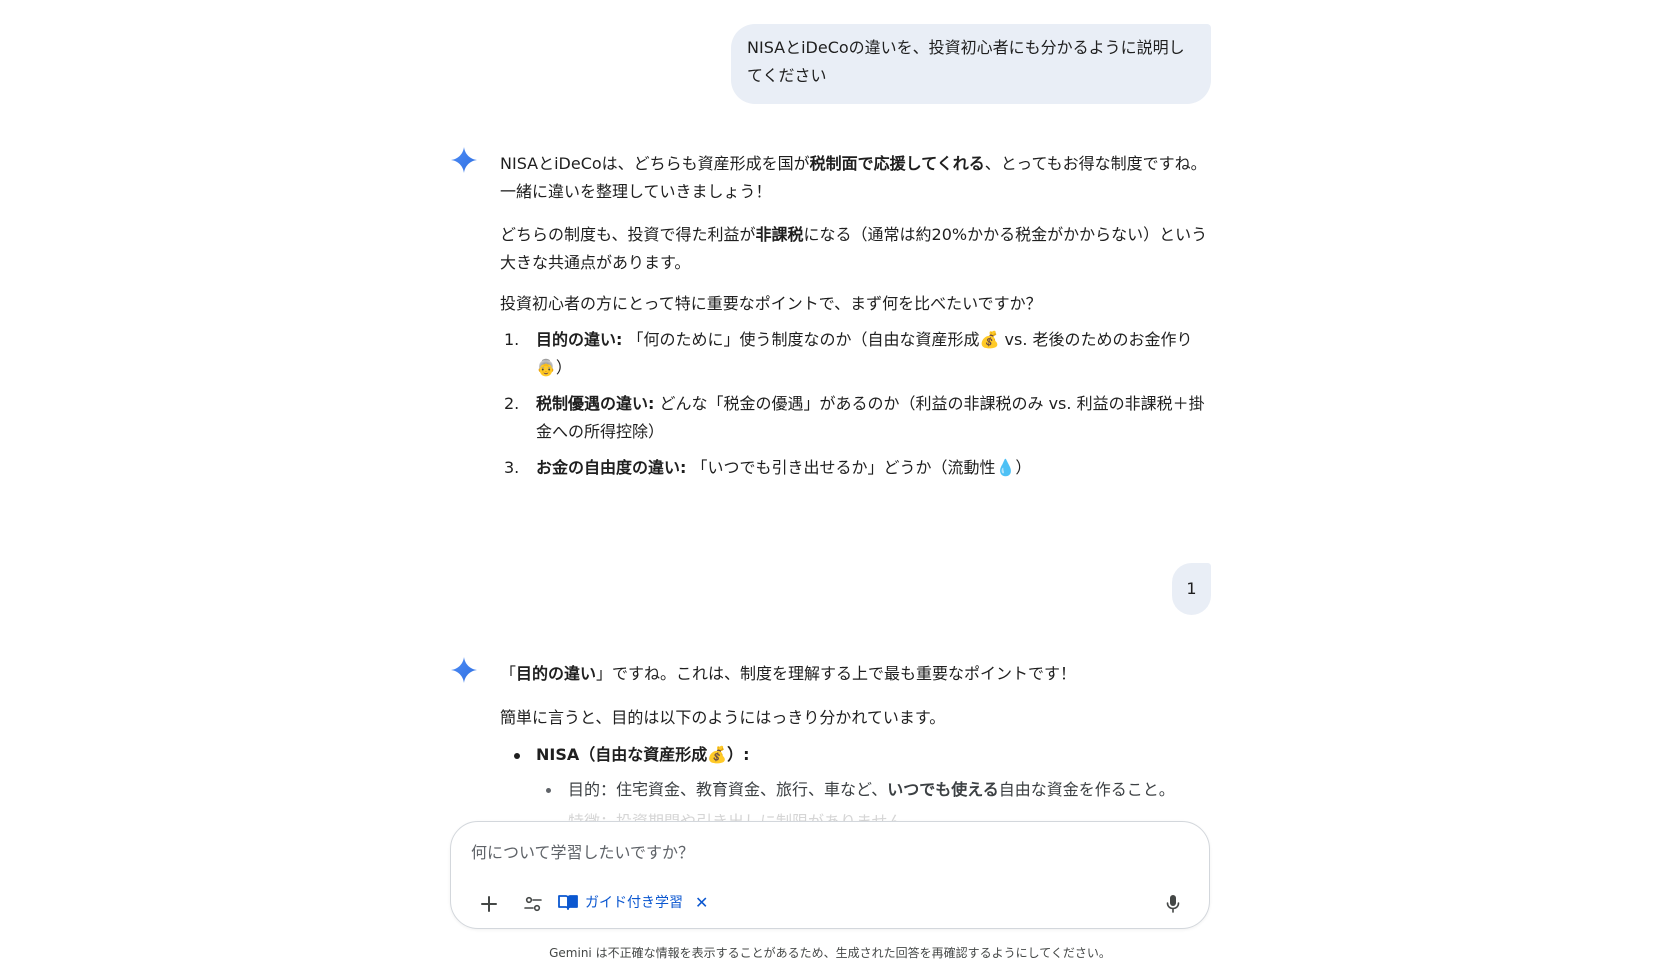 The width and height of the screenshot is (1653, 975). Describe the element at coordinates (864, 353) in the screenshot. I see `option-text: 「何のために」使う制度なのか（自由な資産形成💰 vs. 老後のためのお金作り👵）` at that location.